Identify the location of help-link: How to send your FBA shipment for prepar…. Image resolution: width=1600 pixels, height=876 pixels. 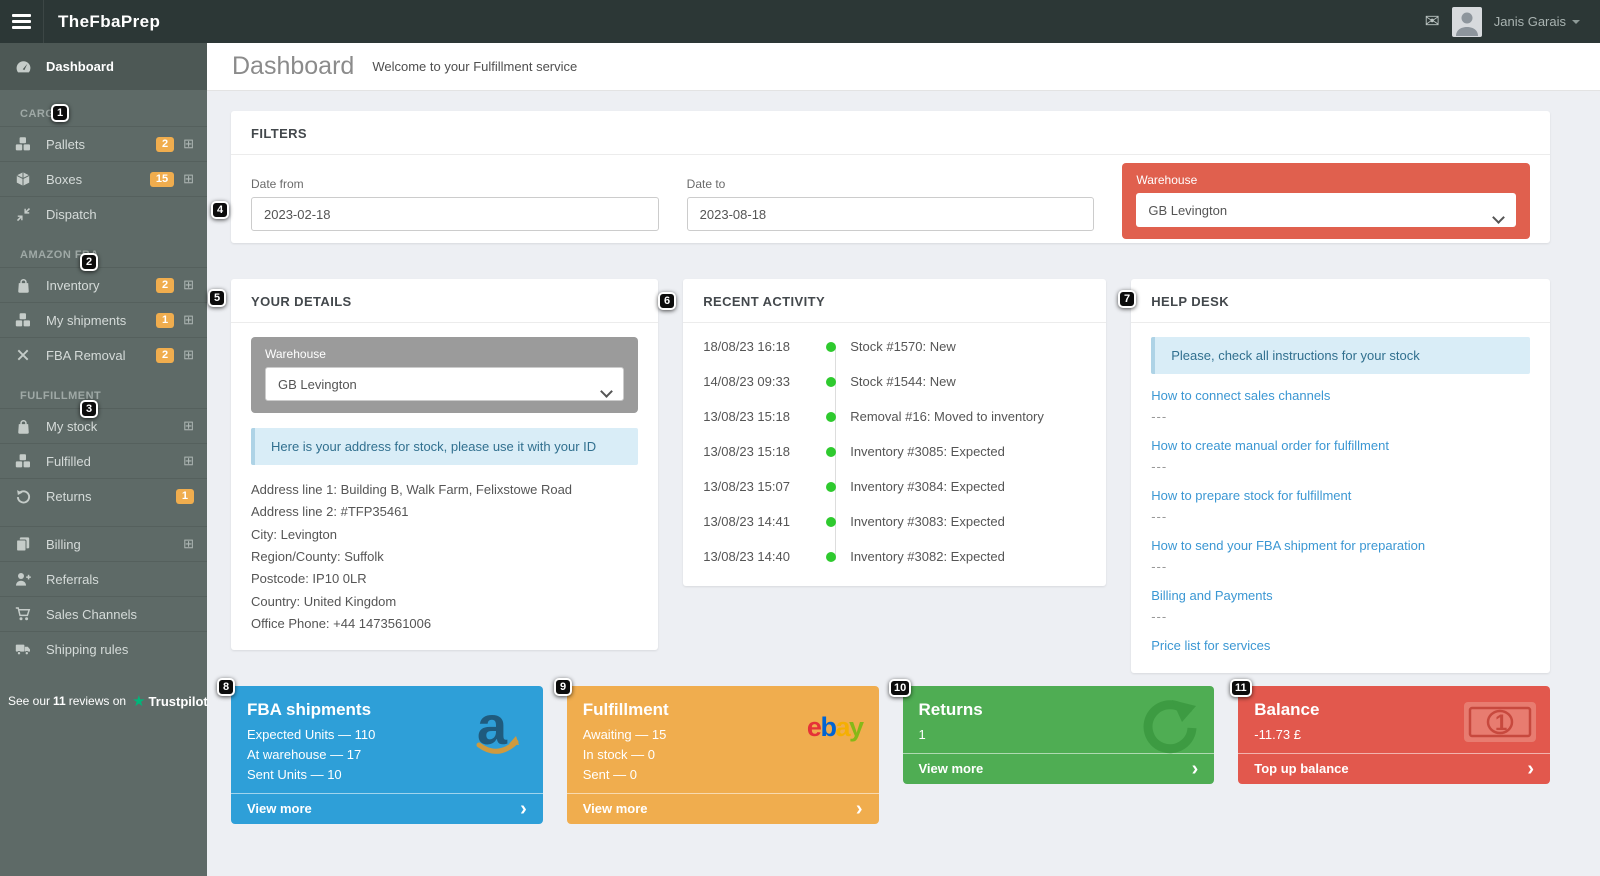
(1288, 545).